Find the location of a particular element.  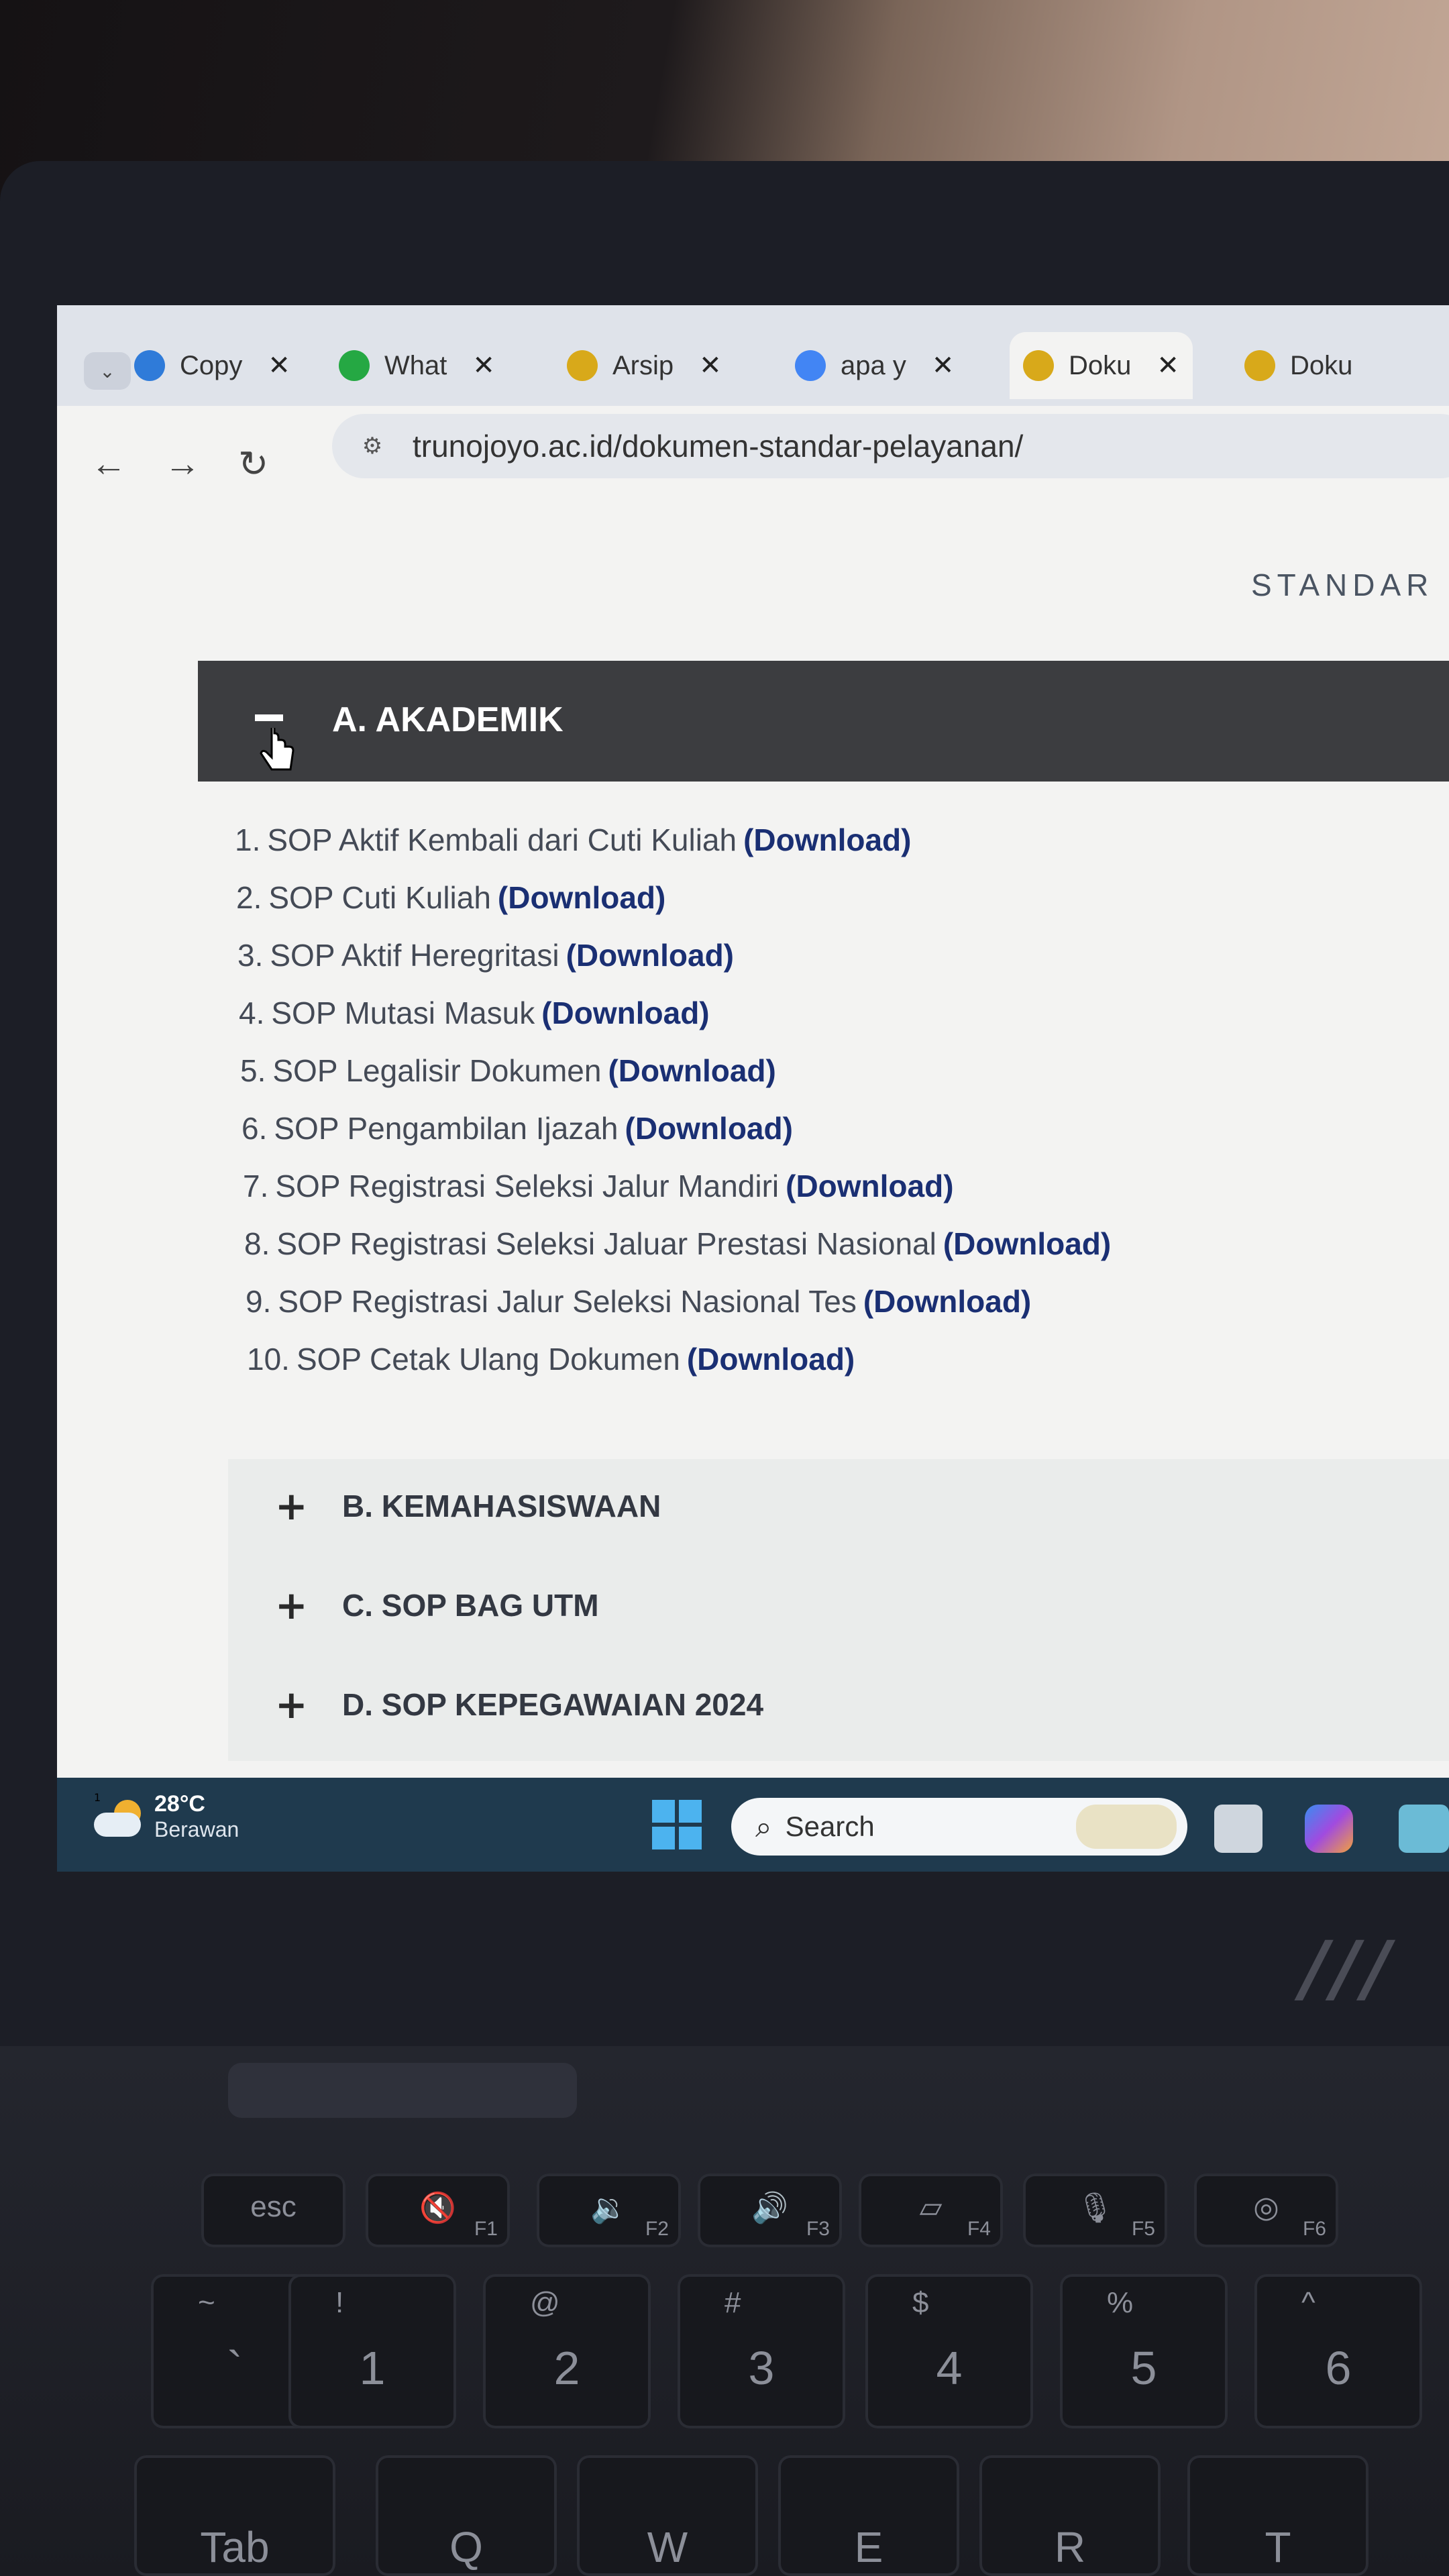

keyboard-letter-key: Q is located at coordinates (466, 2515).